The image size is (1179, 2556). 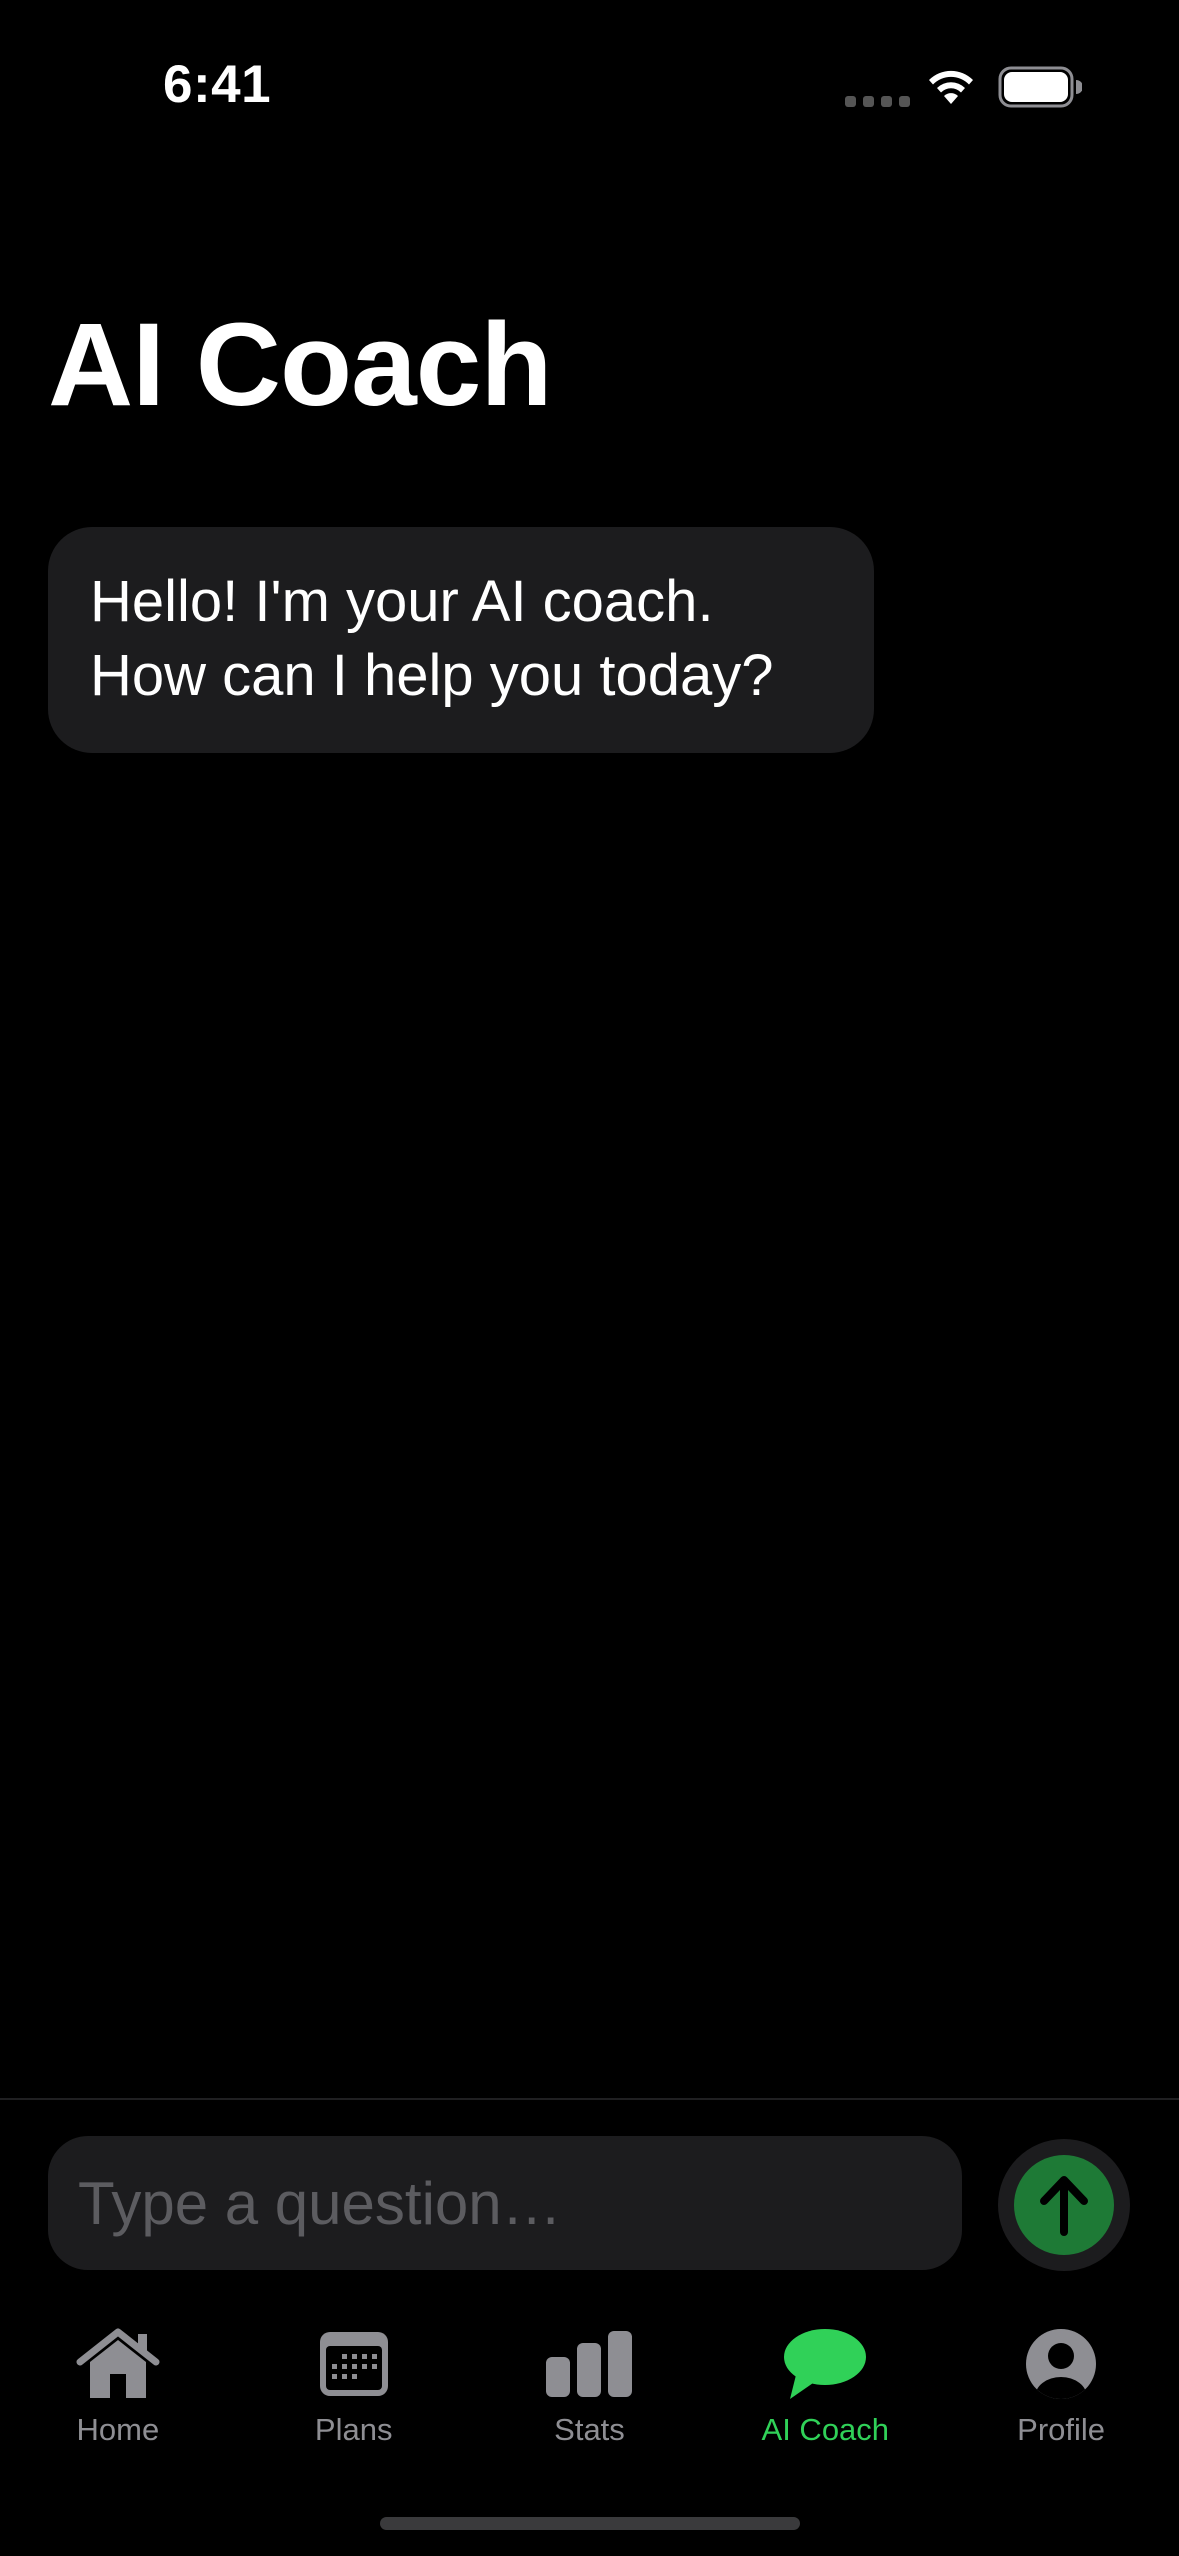 I want to click on message-text-line: How can I help you today?, so click(x=432, y=675).